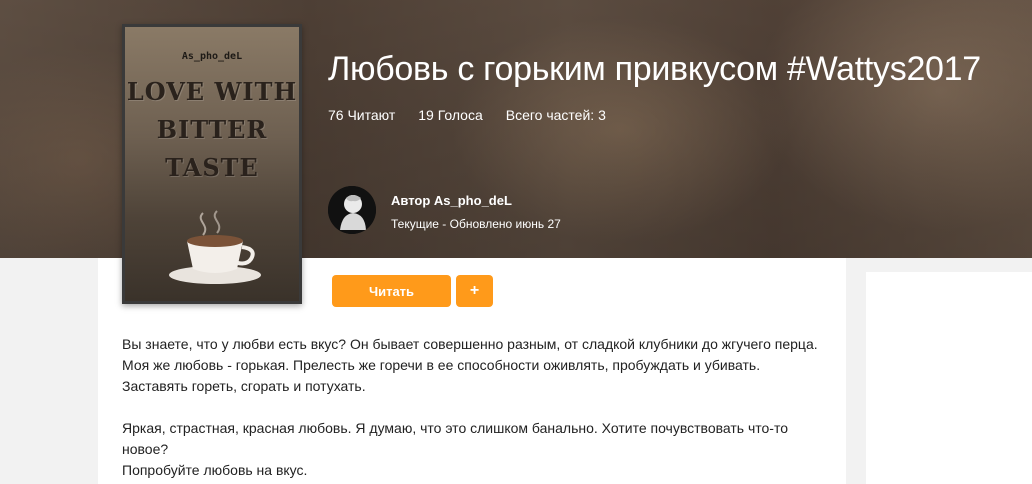  What do you see at coordinates (215, 470) in the screenshot?
I see `description-paragraph-2-line-2: Попробуйте любовь на вкус.` at bounding box center [215, 470].